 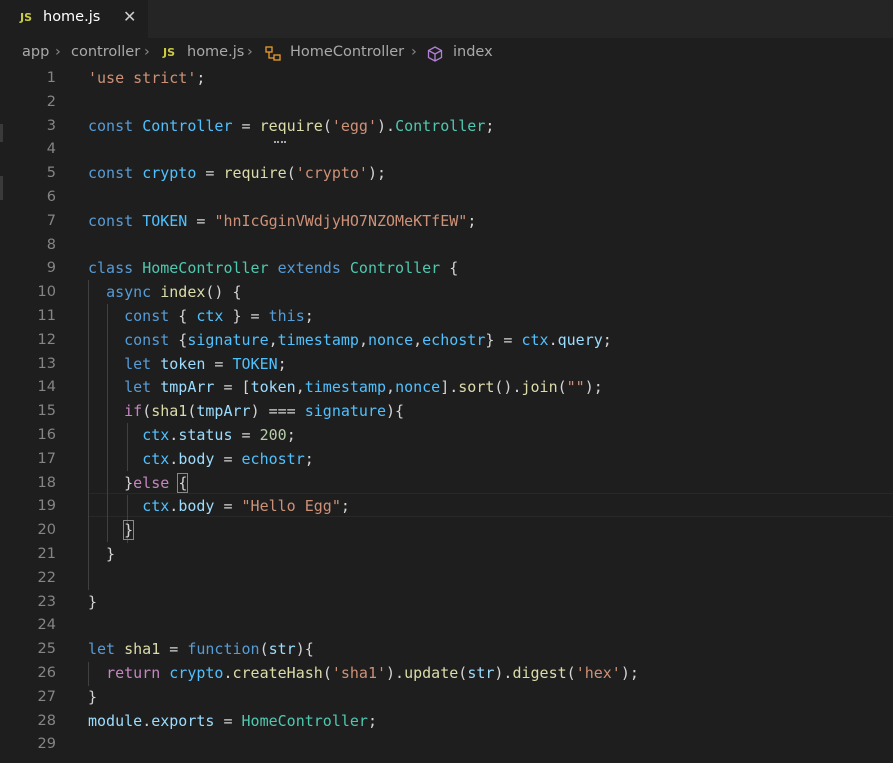 What do you see at coordinates (46, 673) in the screenshot?
I see `line-number: 26` at bounding box center [46, 673].